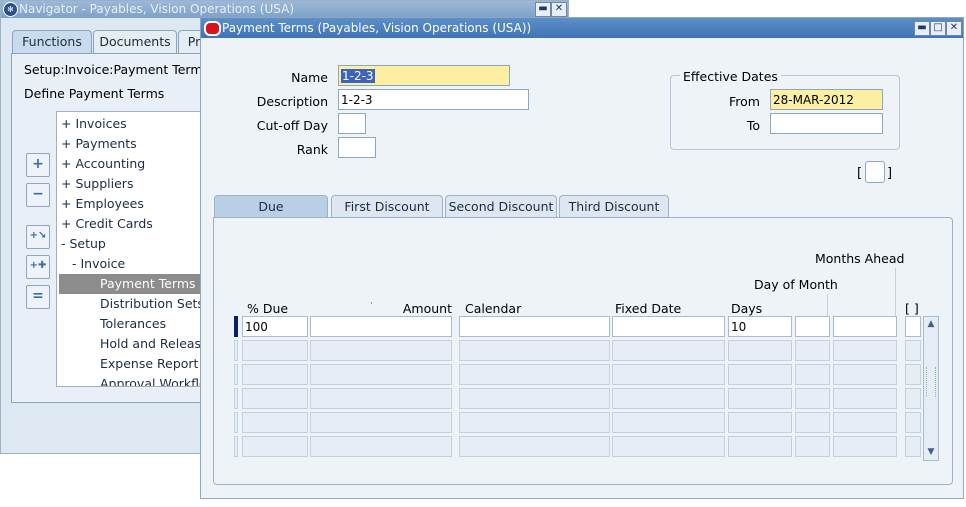 The width and height of the screenshot is (966, 507). Describe the element at coordinates (99, 144) in the screenshot. I see `tree-item-payments: + Payments` at that location.